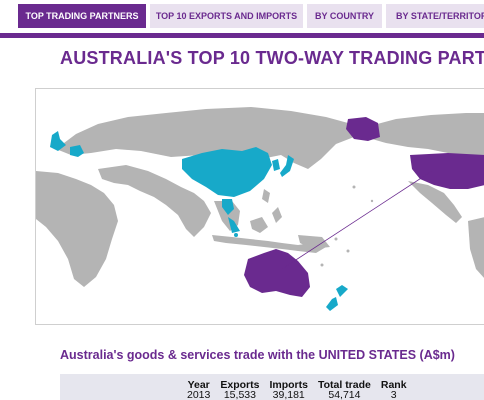  Describe the element at coordinates (393, 394) in the screenshot. I see `cell-rank: 3` at that location.